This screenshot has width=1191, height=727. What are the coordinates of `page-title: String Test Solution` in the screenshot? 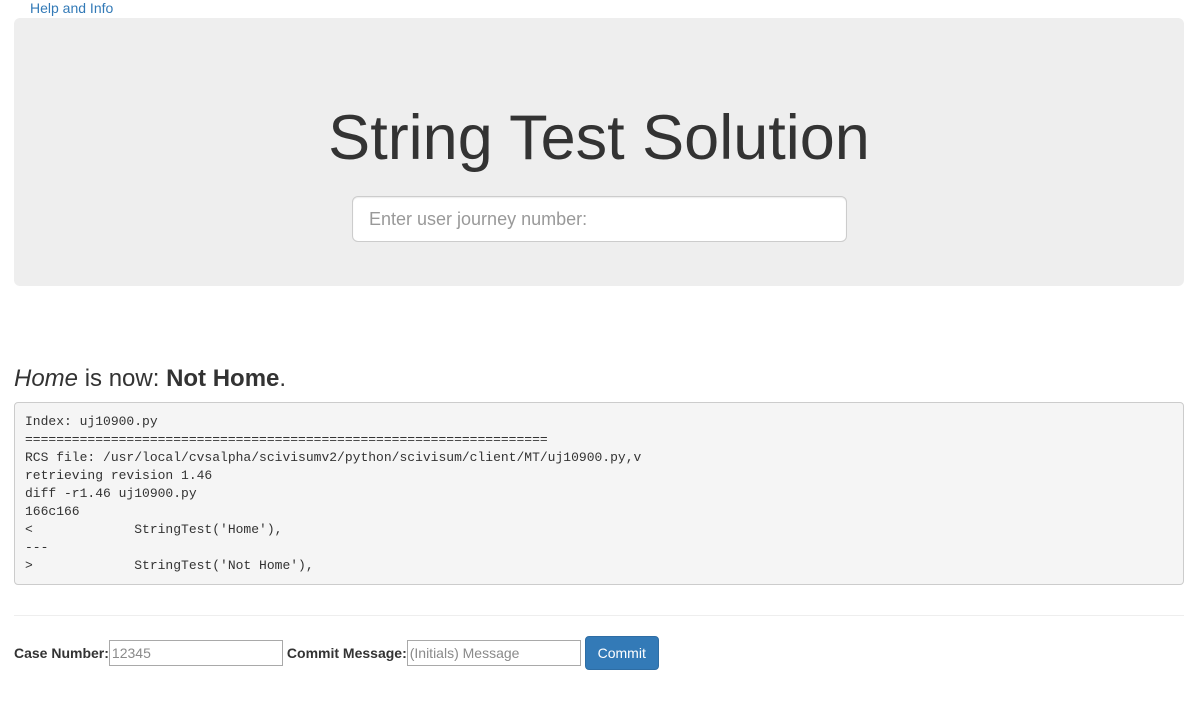 It's located at (599, 138).